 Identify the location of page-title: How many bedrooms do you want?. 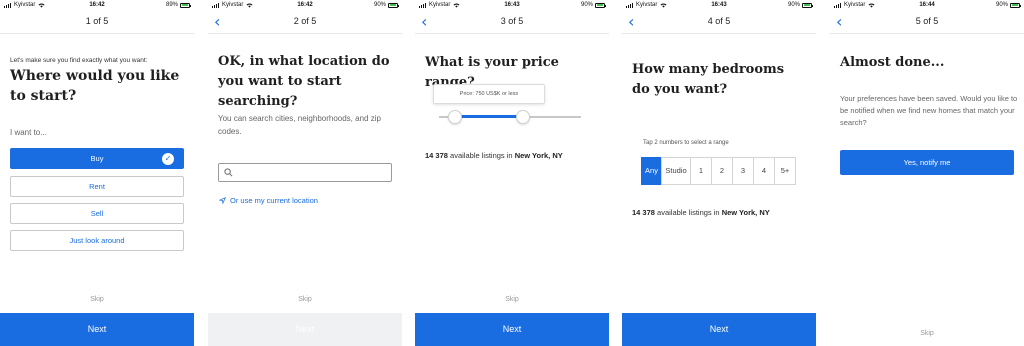
(708, 79).